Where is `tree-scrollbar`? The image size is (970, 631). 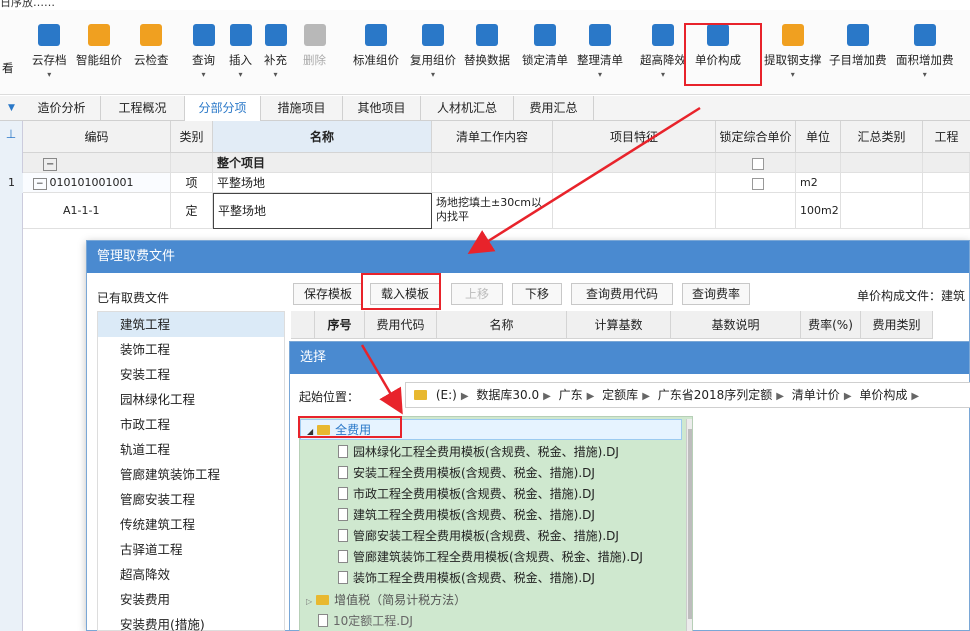
tree-scrollbar is located at coordinates (689, 525).